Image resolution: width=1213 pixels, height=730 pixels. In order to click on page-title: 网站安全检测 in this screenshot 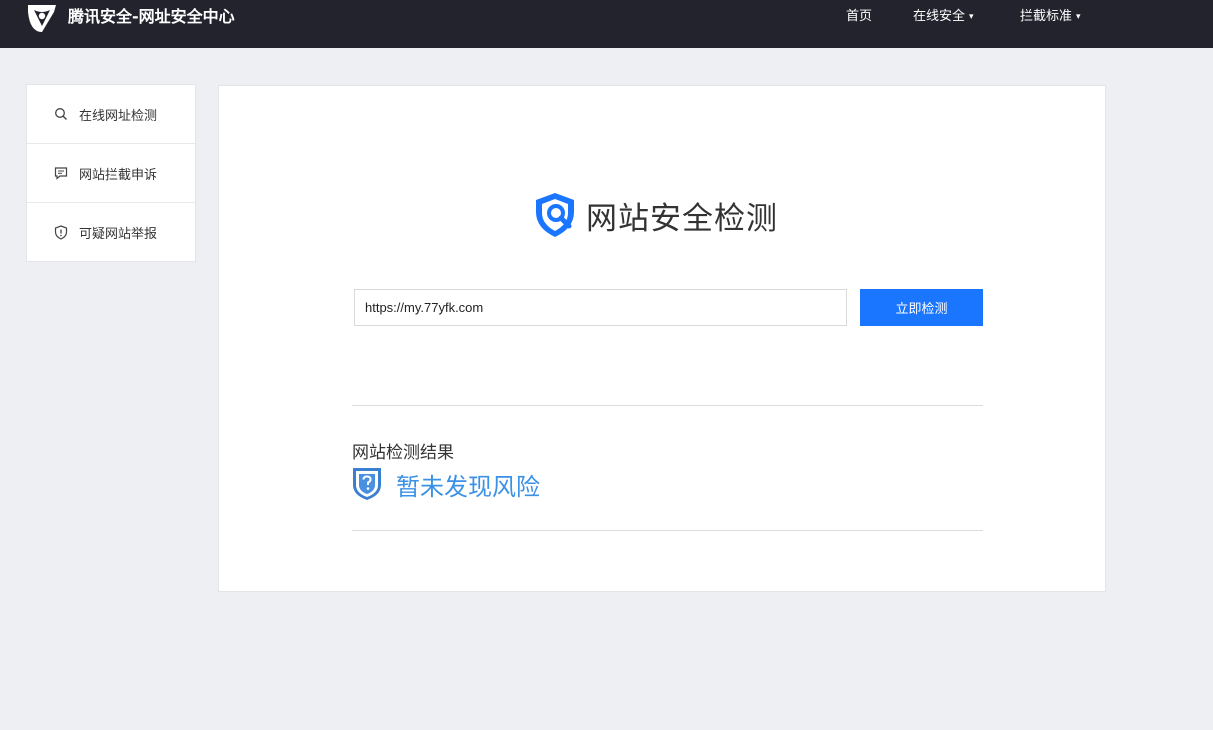, I will do `click(682, 218)`.